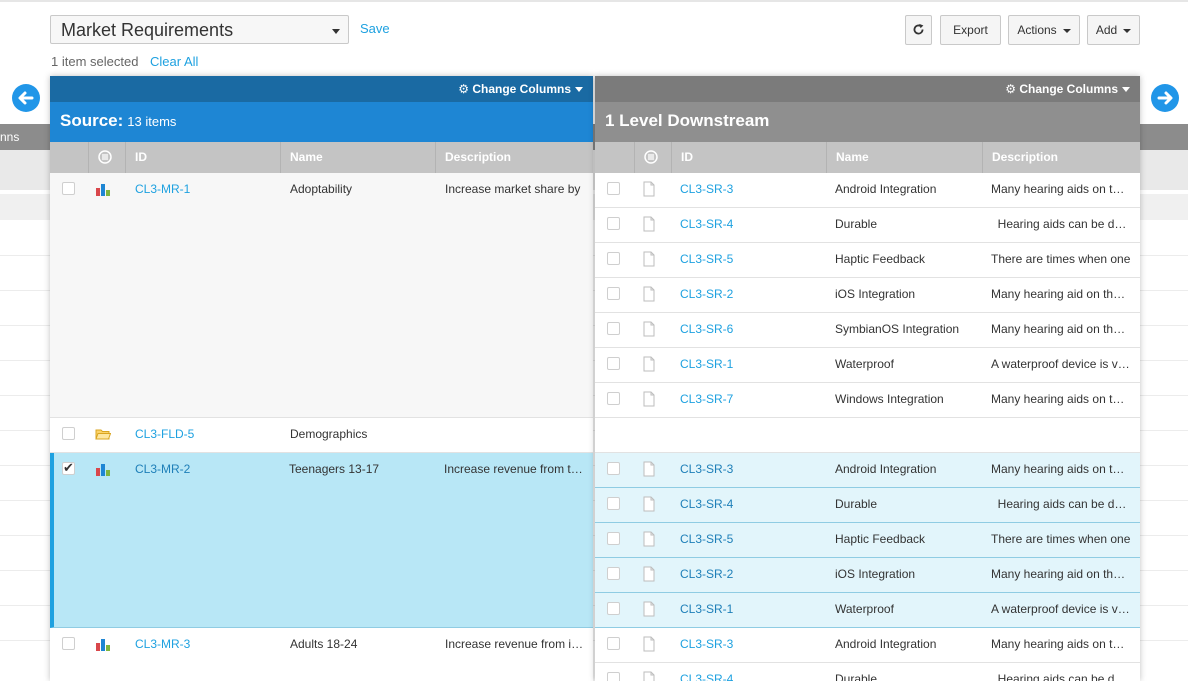 The height and width of the screenshot is (681, 1188). What do you see at coordinates (205, 469) in the screenshot?
I see `row-id-link: CL3-MR-2` at bounding box center [205, 469].